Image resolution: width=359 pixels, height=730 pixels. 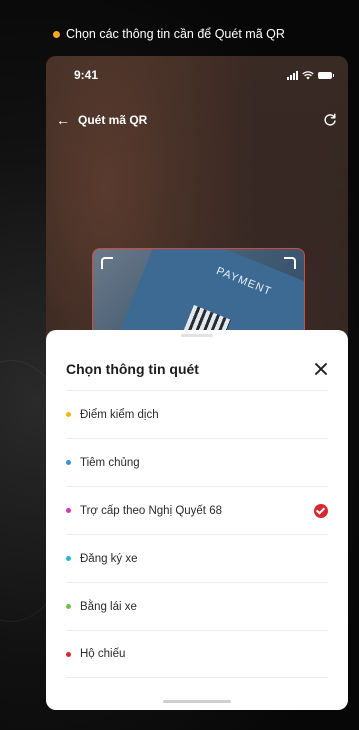 I want to click on caption-text: Chọn các thông tin cần để Quét mã QR, so click(x=175, y=34).